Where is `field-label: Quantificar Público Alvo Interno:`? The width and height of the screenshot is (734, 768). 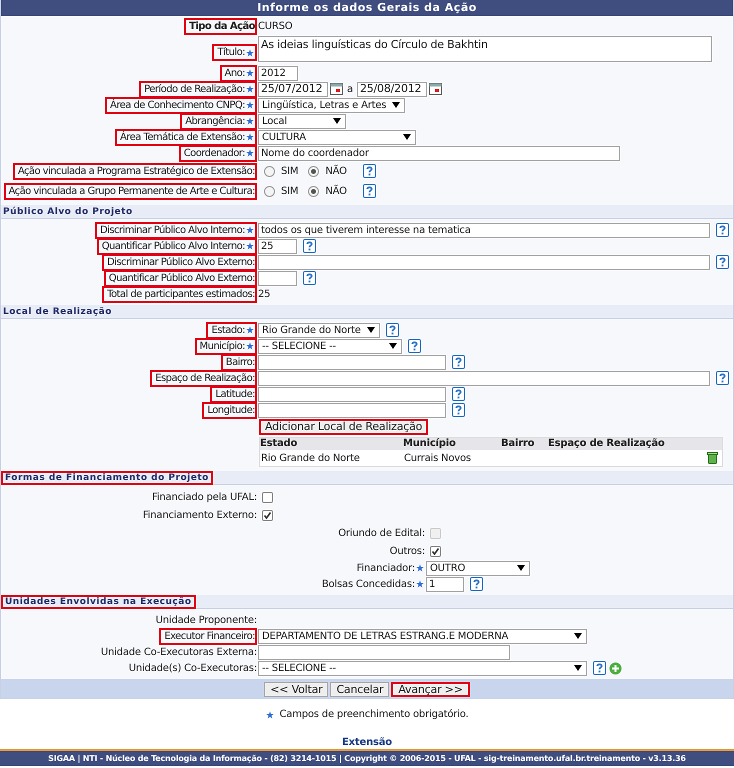 field-label: Quantificar Público Alvo Interno: is located at coordinates (173, 246).